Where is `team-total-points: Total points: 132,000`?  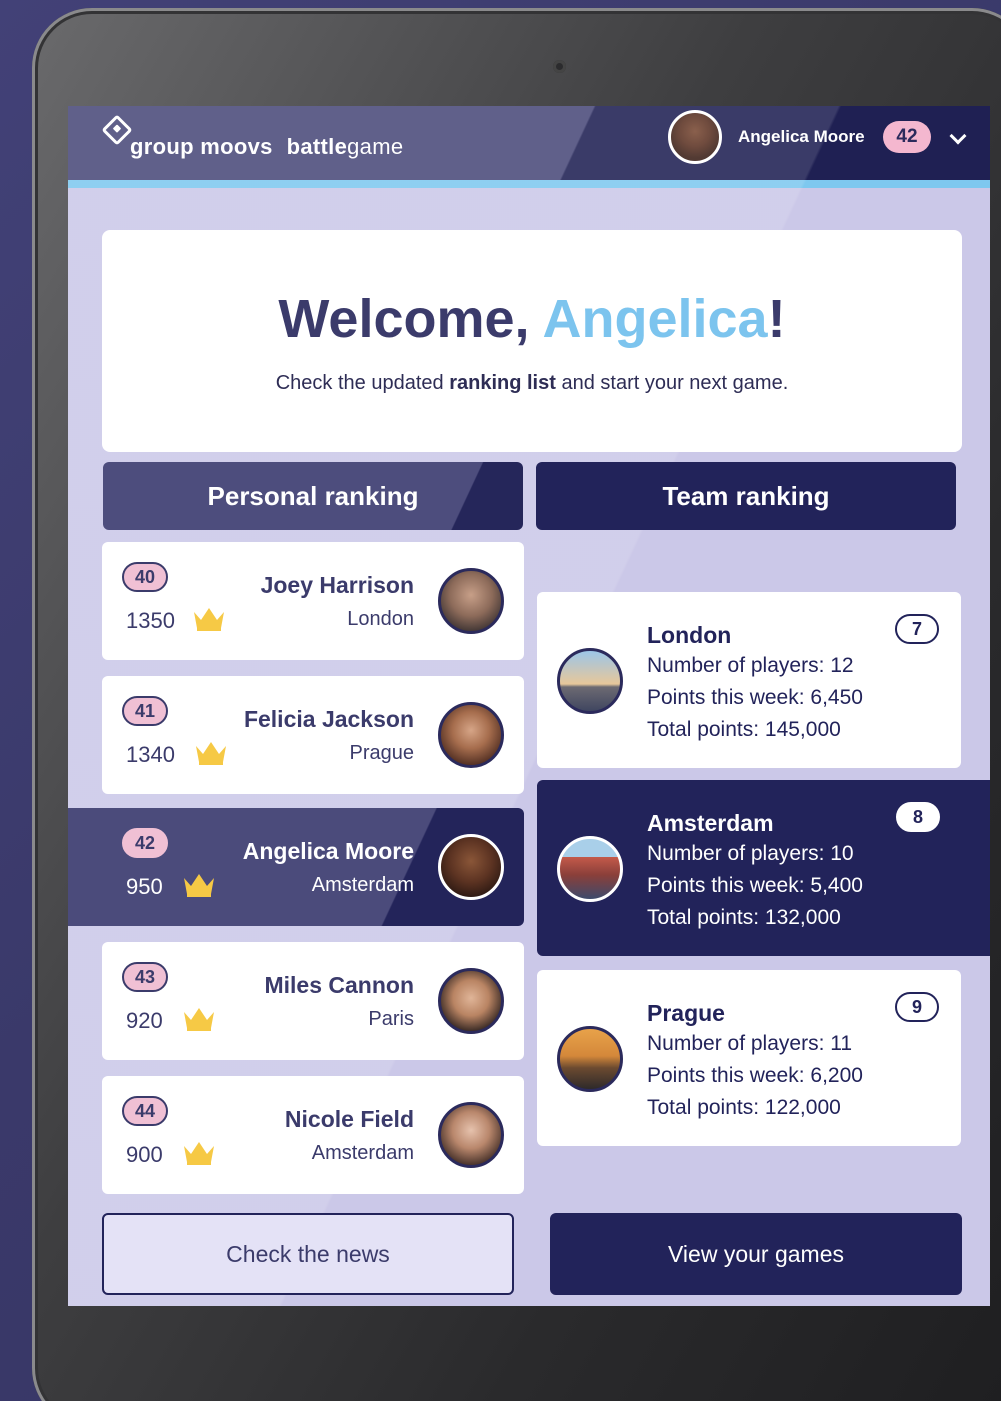
team-total-points: Total points: 132,000 is located at coordinates (744, 917).